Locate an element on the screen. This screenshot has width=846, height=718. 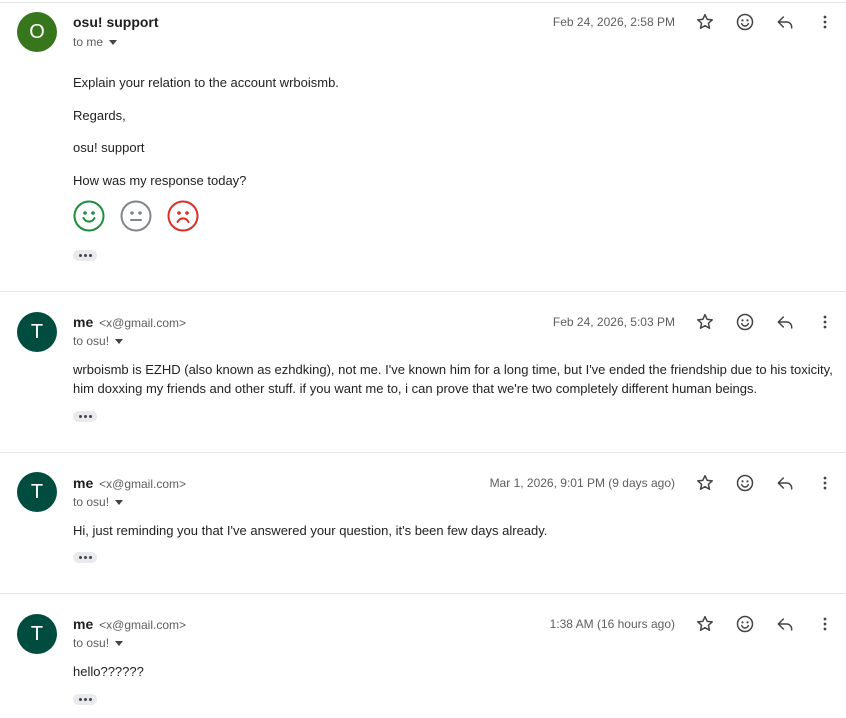
sender-name: osu! support is located at coordinates (116, 22).